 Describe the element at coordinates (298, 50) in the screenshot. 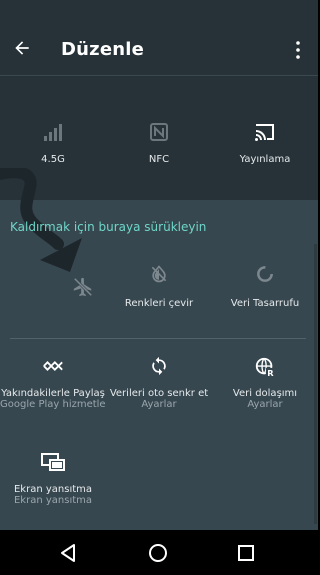

I see `more-options-icon` at that location.